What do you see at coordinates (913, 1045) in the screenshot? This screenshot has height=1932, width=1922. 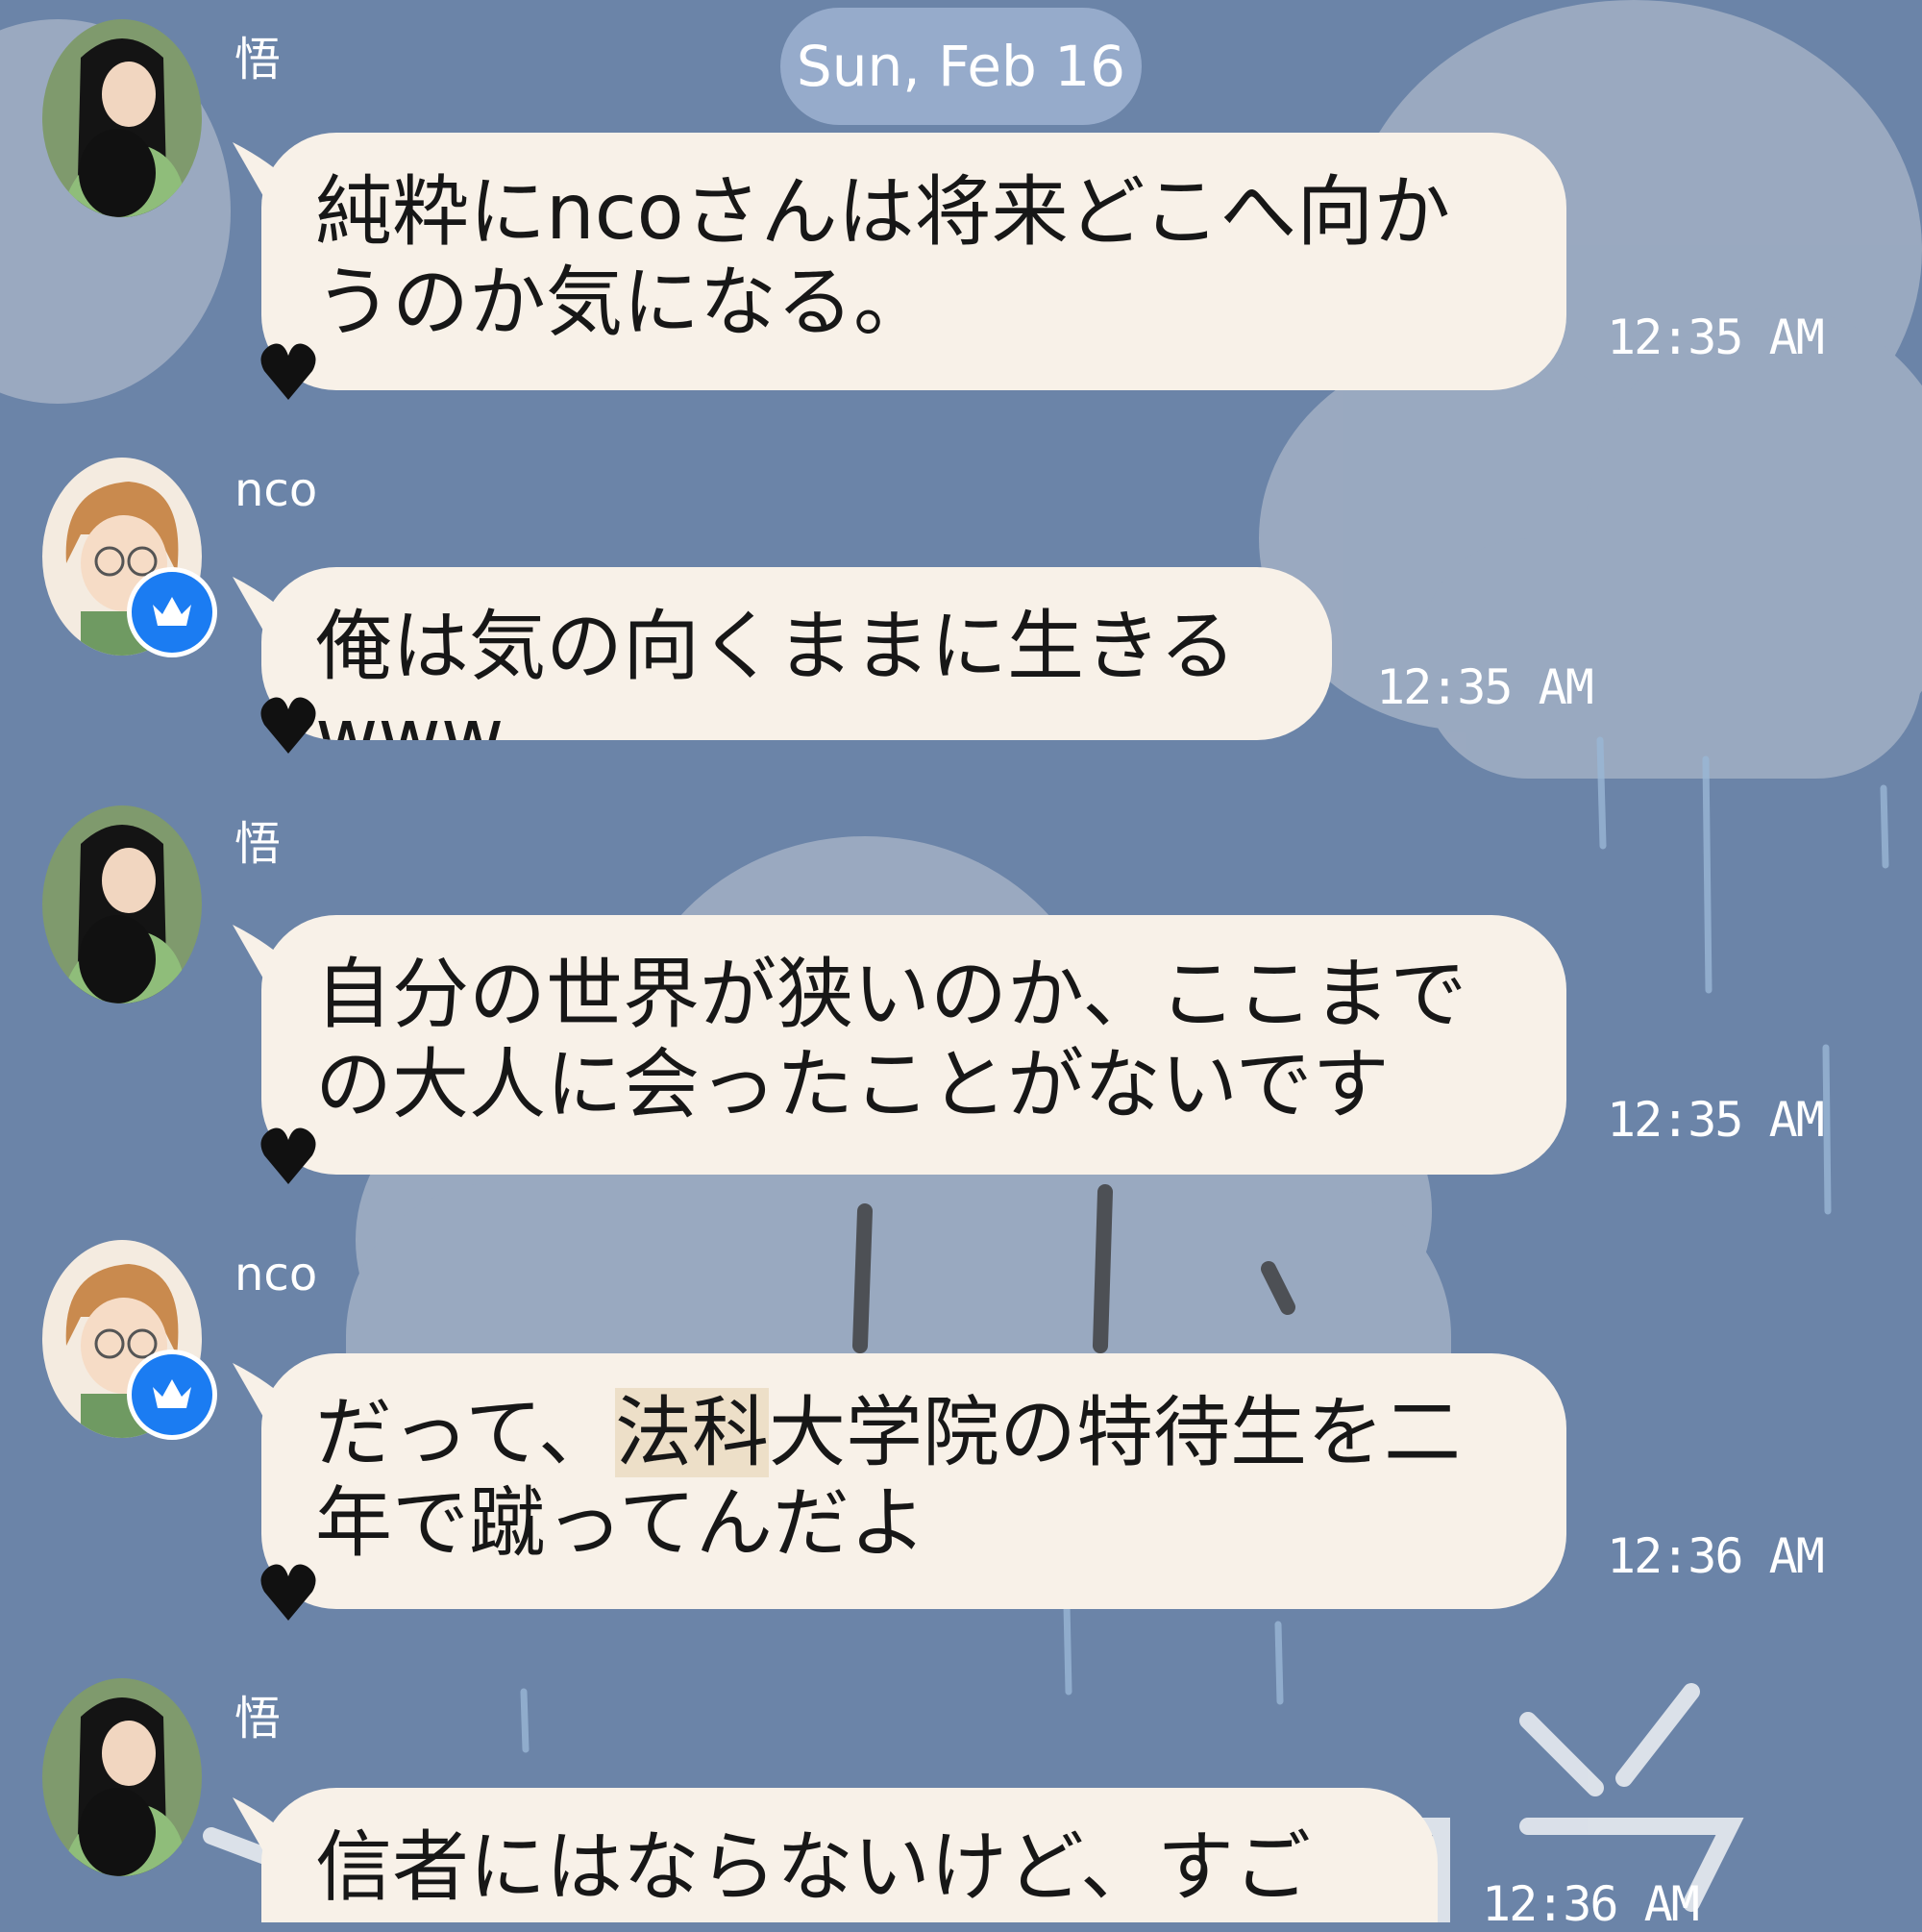 I see `message-bubble: 自分の世界が狭いのか、ここまでの大人に会ったことがないです` at bounding box center [913, 1045].